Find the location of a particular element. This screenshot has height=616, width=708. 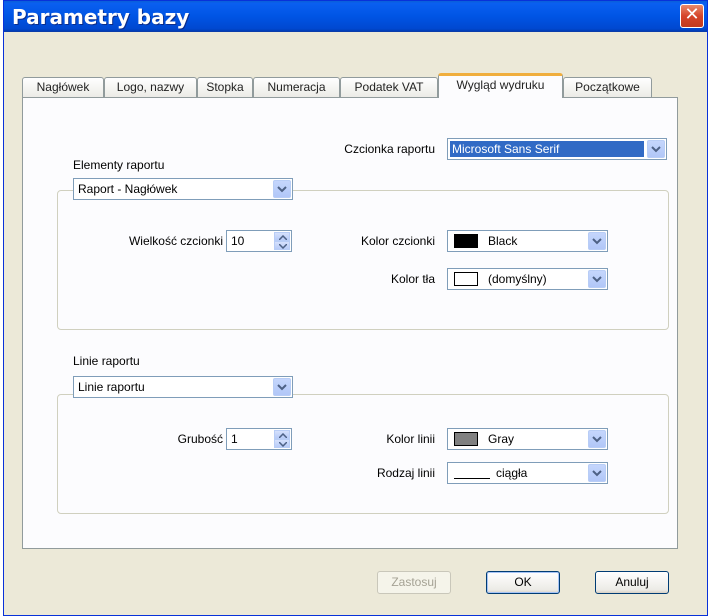

line-type-value: ciągła is located at coordinates (512, 473).